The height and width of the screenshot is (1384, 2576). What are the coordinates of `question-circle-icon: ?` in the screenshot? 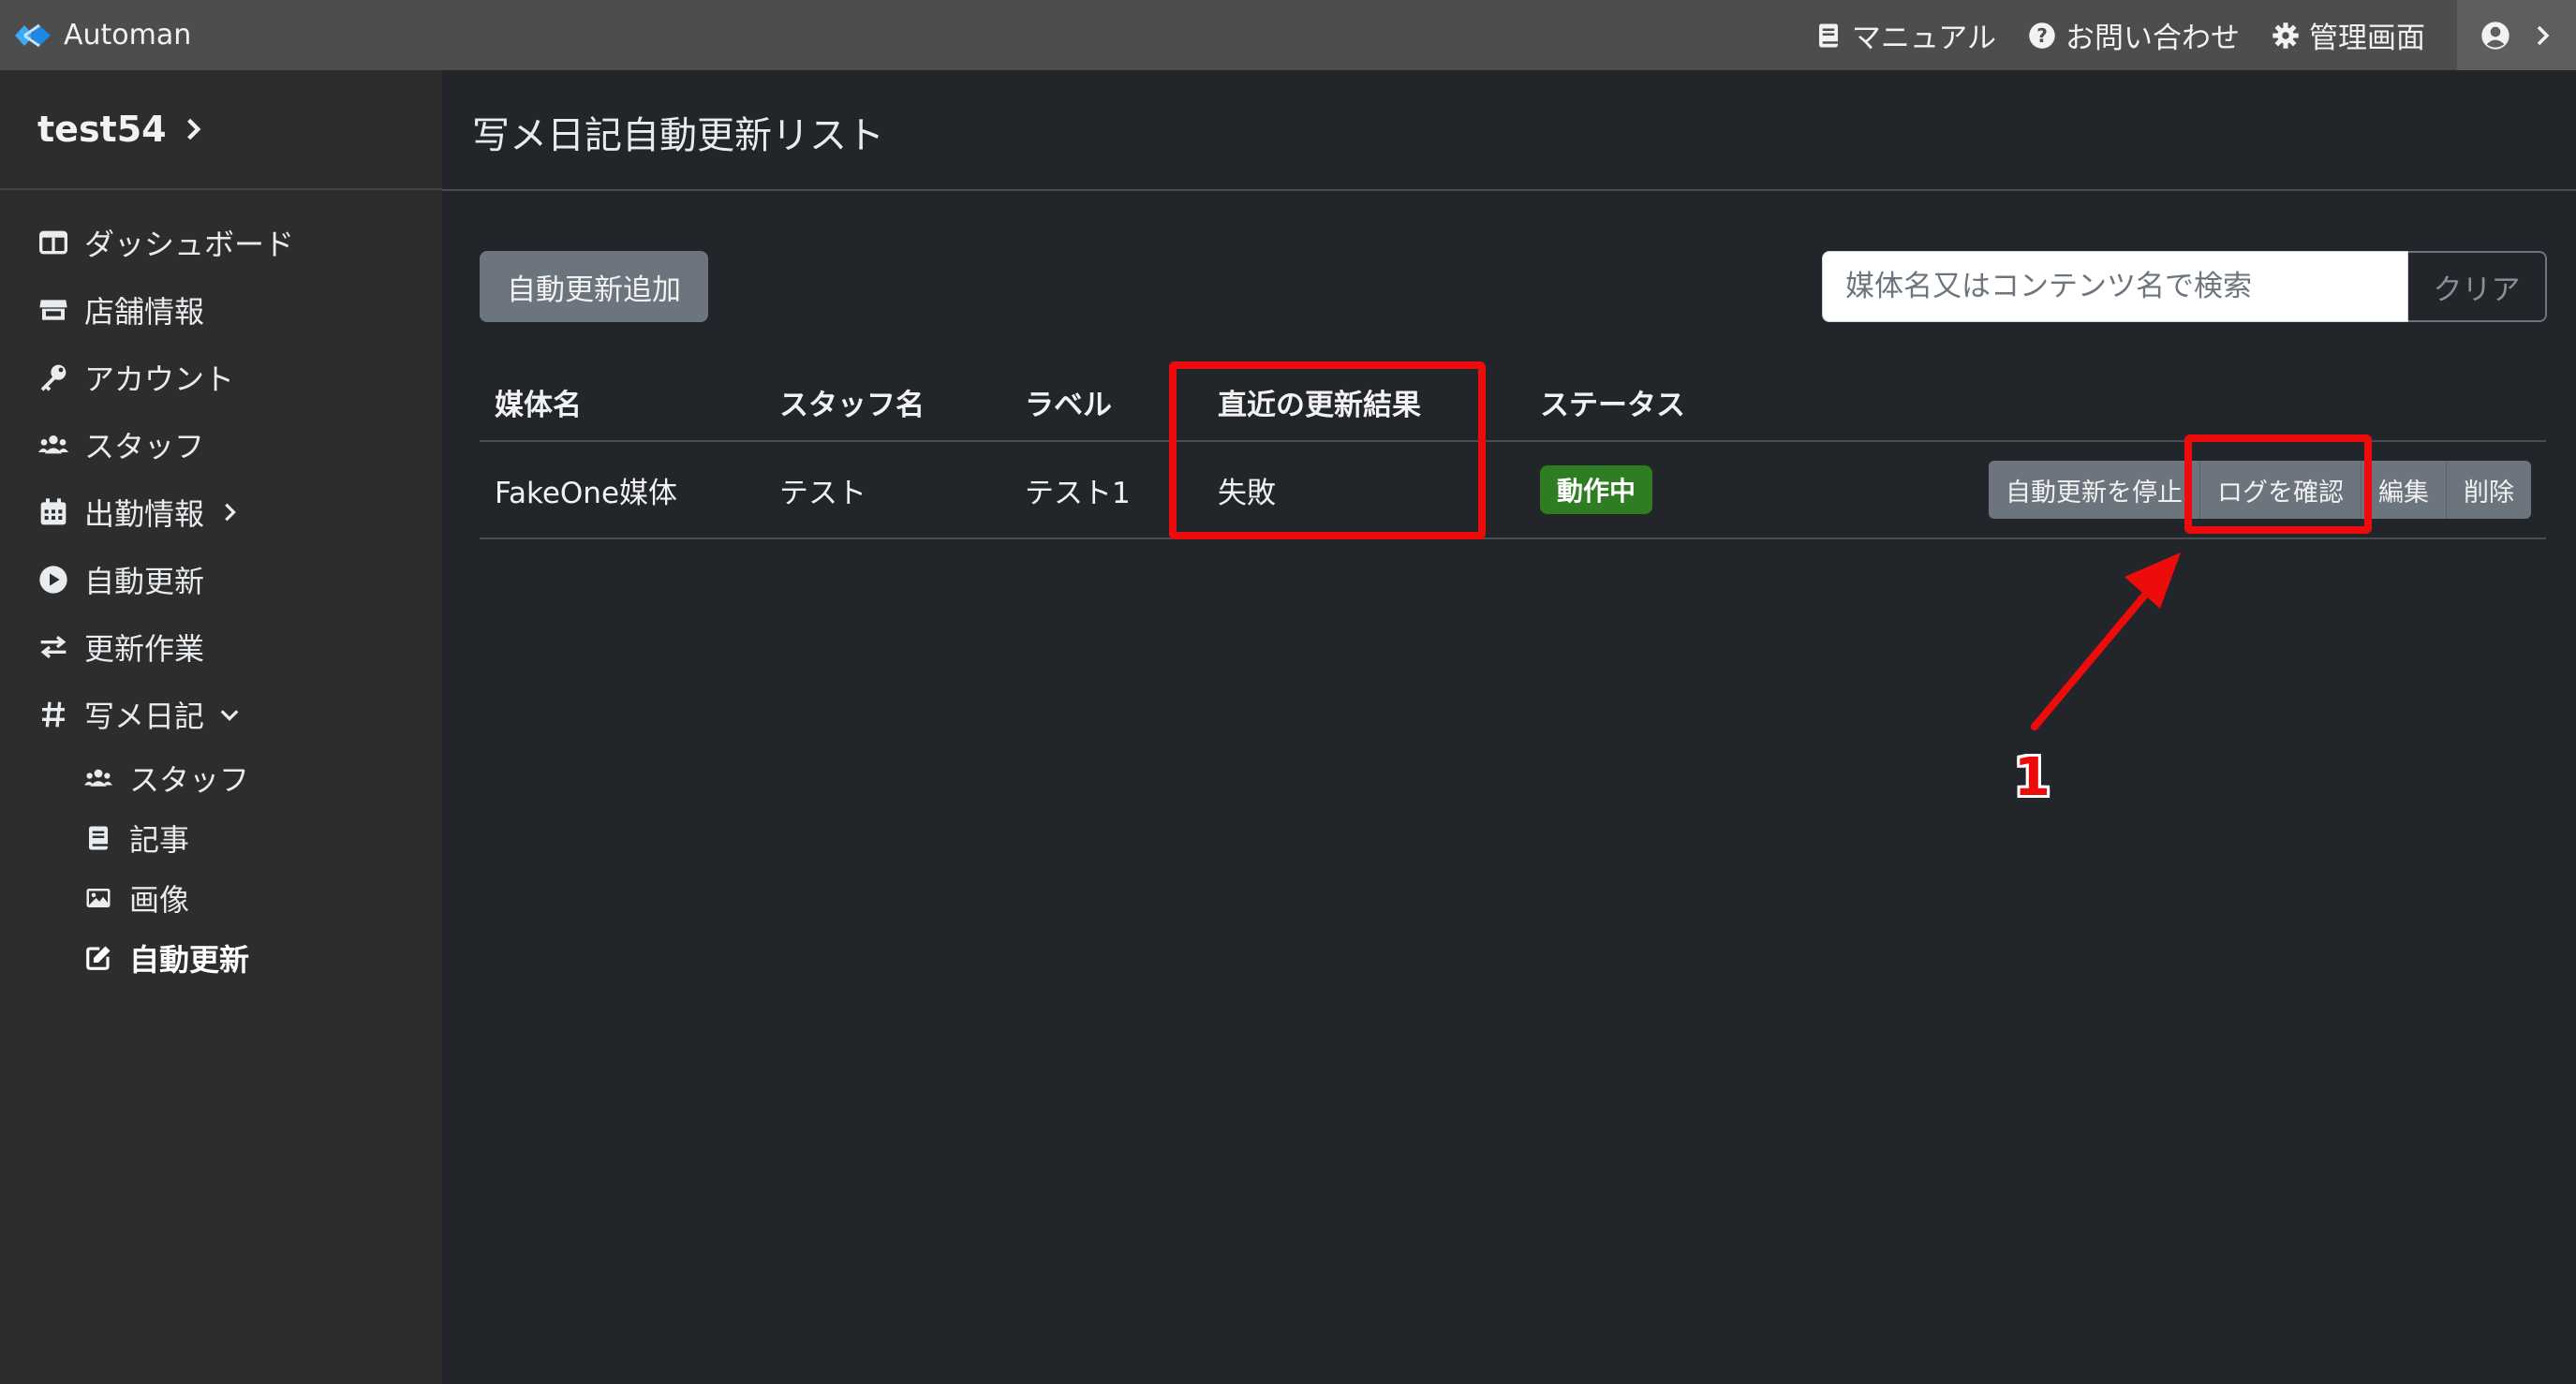 It's located at (2042, 35).